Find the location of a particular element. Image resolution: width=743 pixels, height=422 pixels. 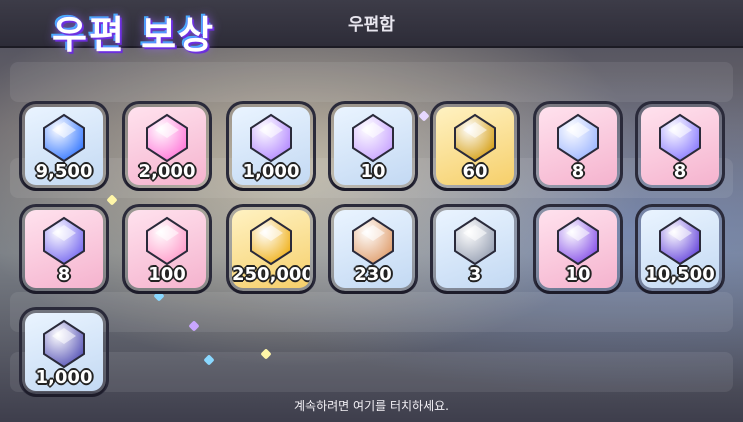

tower-emblem-icon is located at coordinates (64, 346).